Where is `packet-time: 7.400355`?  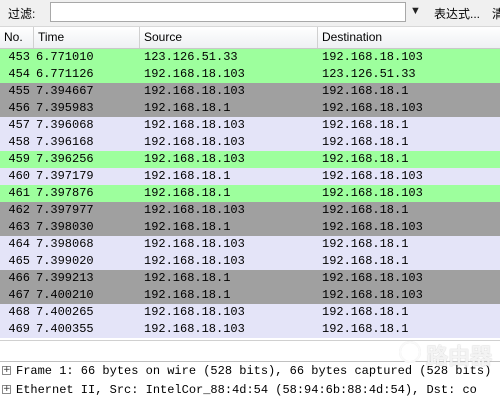
packet-time: 7.400355 is located at coordinates (65, 329).